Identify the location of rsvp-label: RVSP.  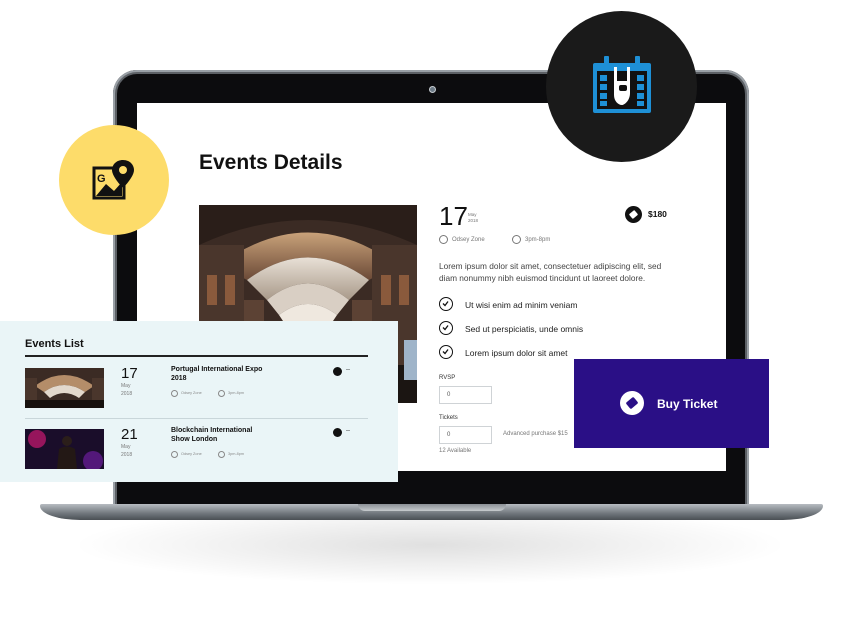
(447, 378).